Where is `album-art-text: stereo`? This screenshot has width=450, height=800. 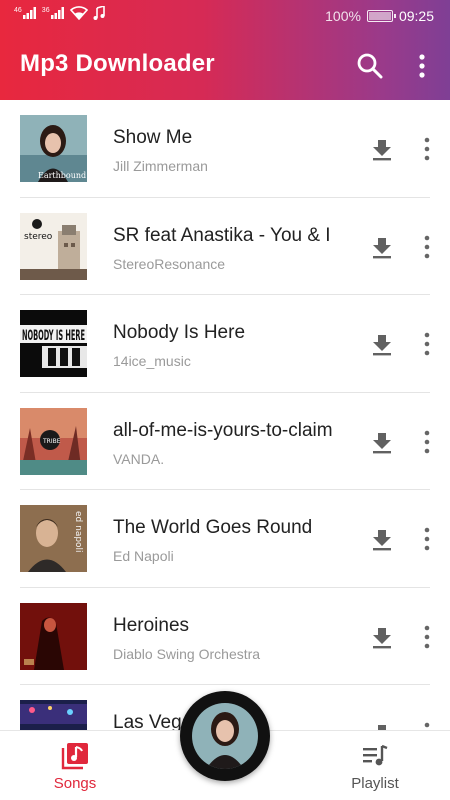
album-art-text: stereo is located at coordinates (38, 237).